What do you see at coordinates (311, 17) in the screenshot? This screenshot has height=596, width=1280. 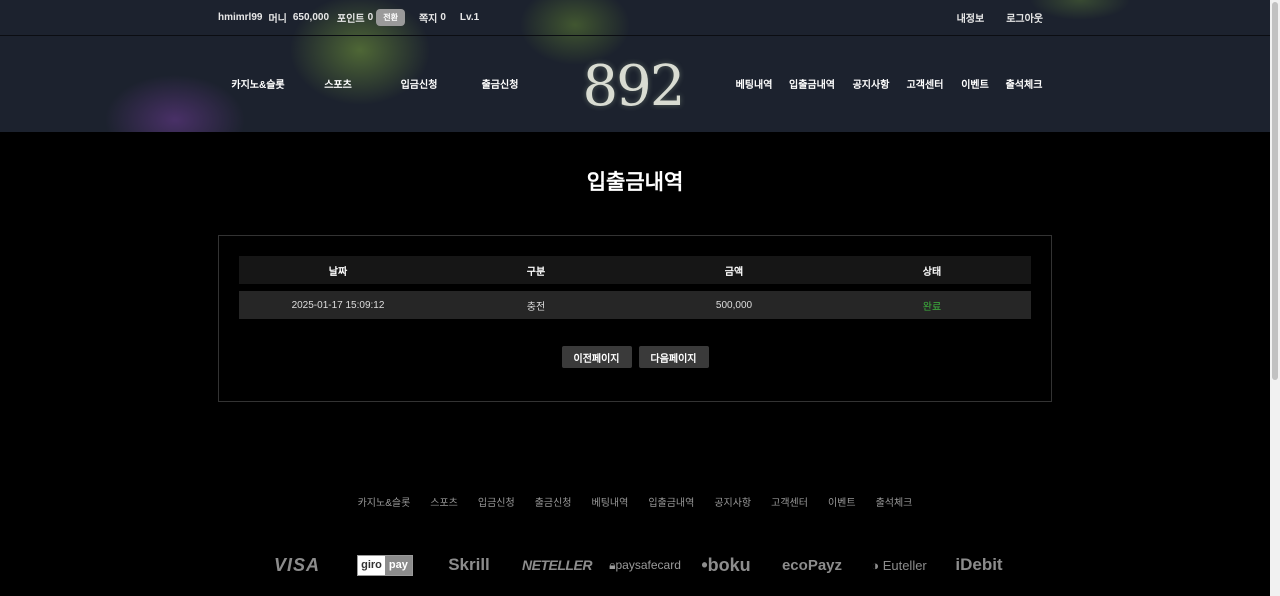 I see `money-value: 650,000` at bounding box center [311, 17].